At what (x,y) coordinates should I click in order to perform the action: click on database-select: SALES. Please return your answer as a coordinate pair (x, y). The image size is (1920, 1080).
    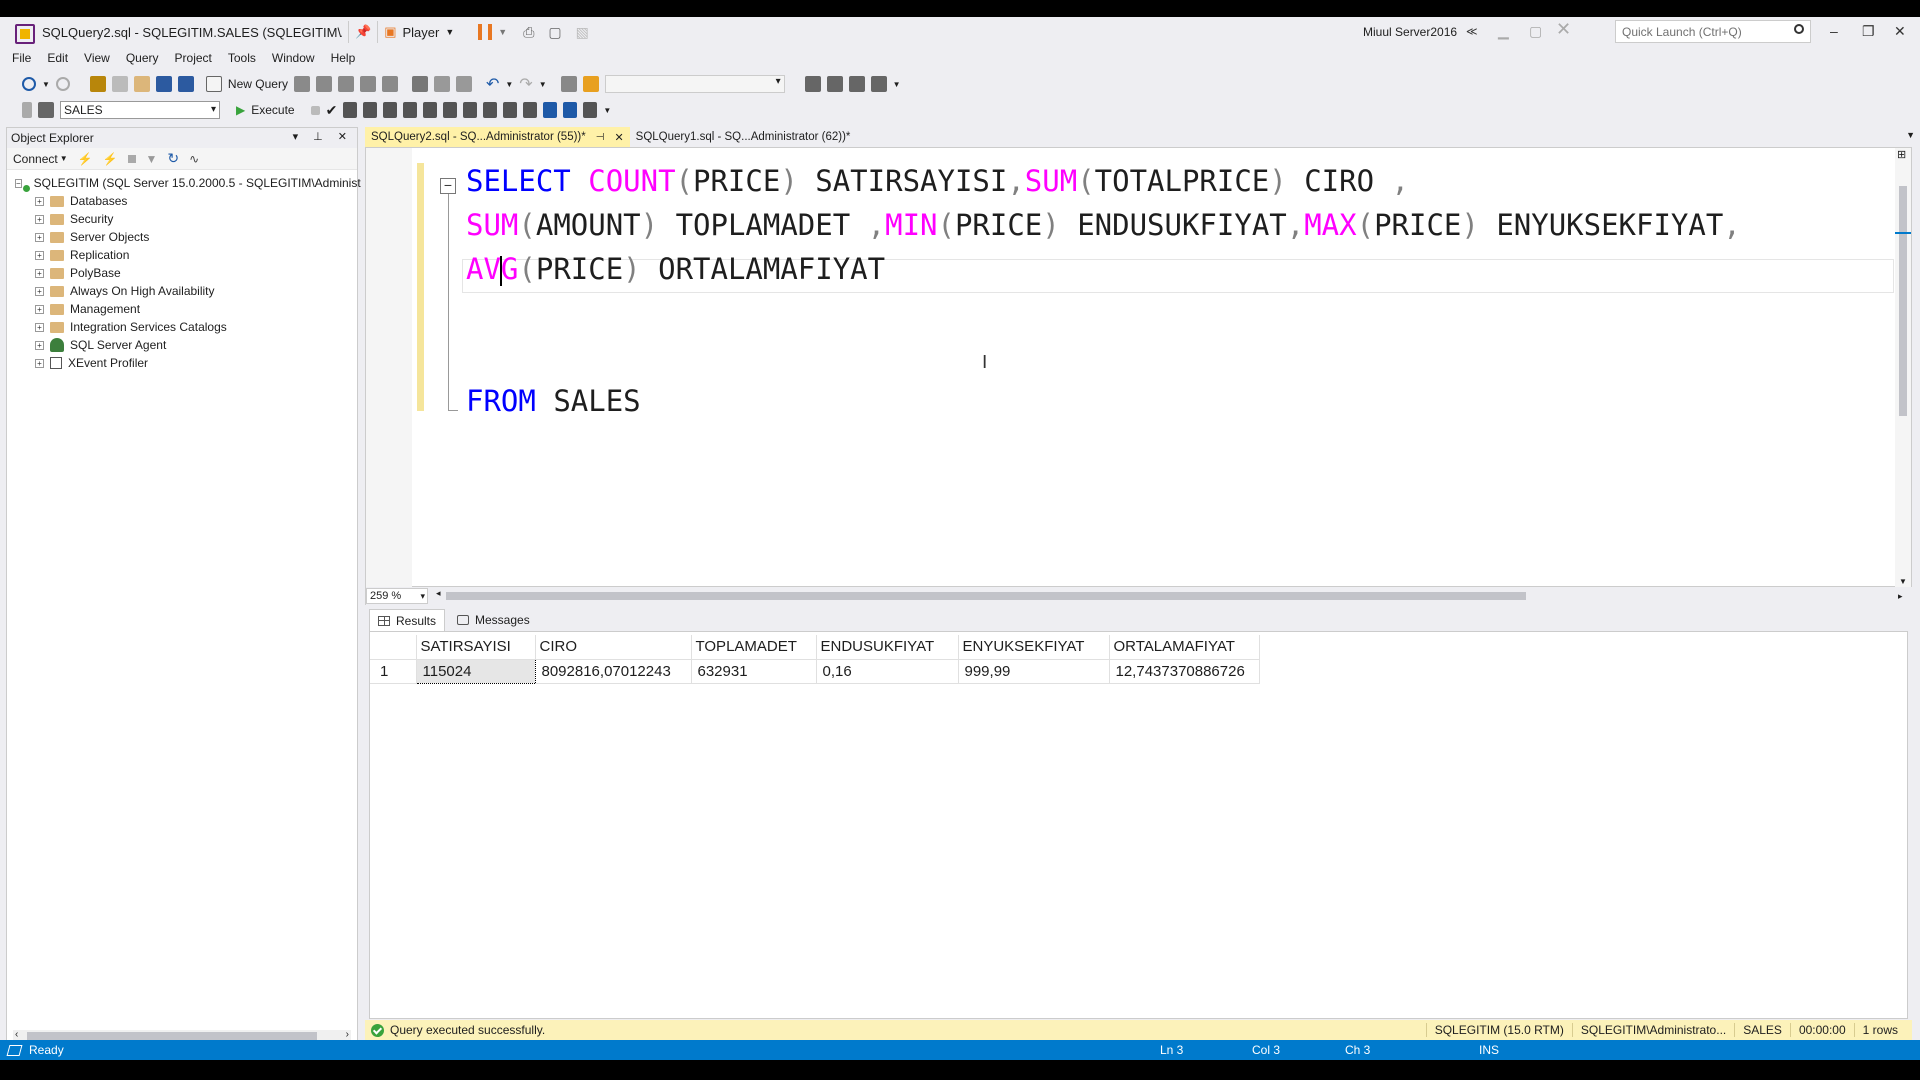
    Looking at the image, I should click on (140, 110).